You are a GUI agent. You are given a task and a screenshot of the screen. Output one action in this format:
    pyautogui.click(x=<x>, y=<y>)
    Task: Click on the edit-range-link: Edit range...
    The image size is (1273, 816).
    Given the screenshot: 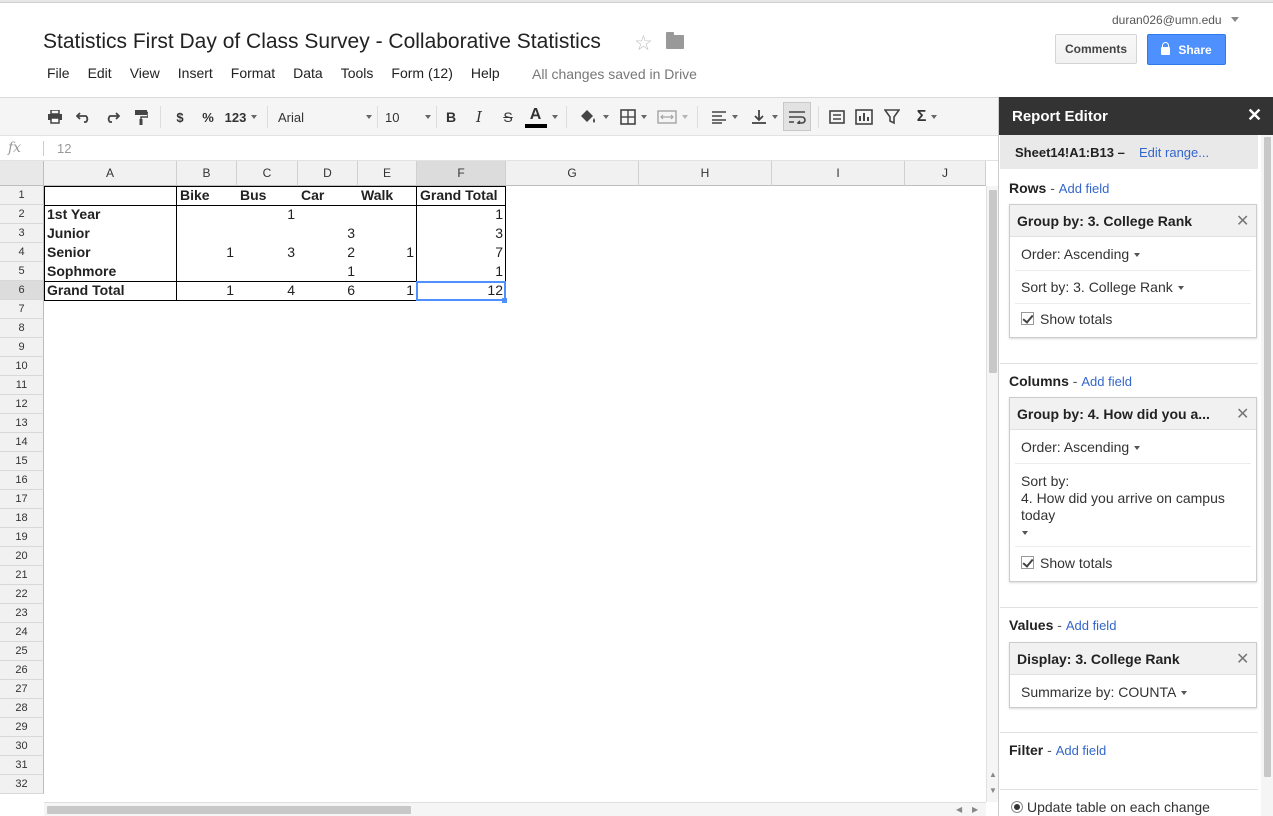 What is the action you would take?
    pyautogui.click(x=1174, y=152)
    